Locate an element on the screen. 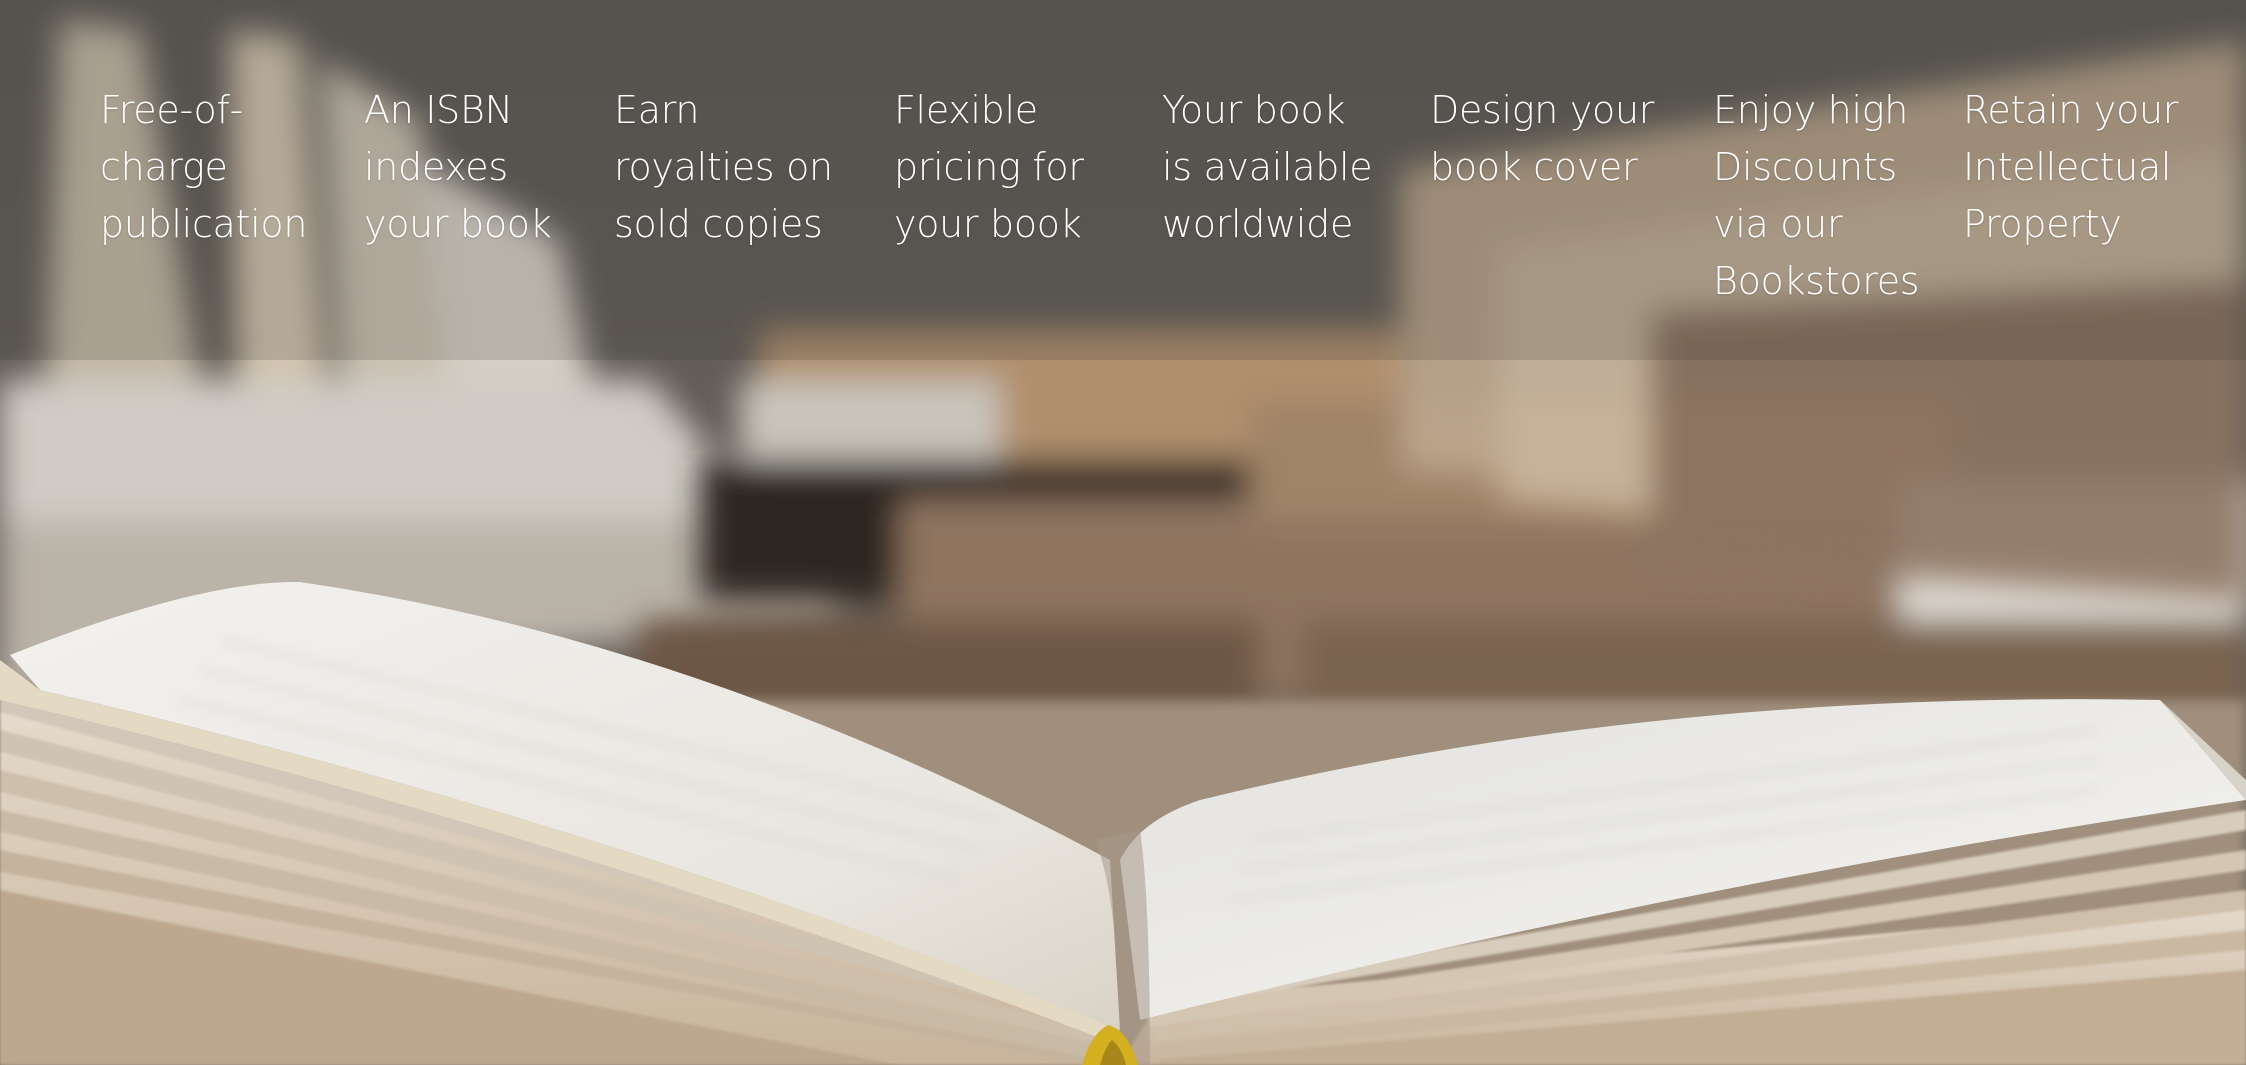 The height and width of the screenshot is (1065, 2246). feature-free-publication: Free-of- charge publication is located at coordinates (203, 167).